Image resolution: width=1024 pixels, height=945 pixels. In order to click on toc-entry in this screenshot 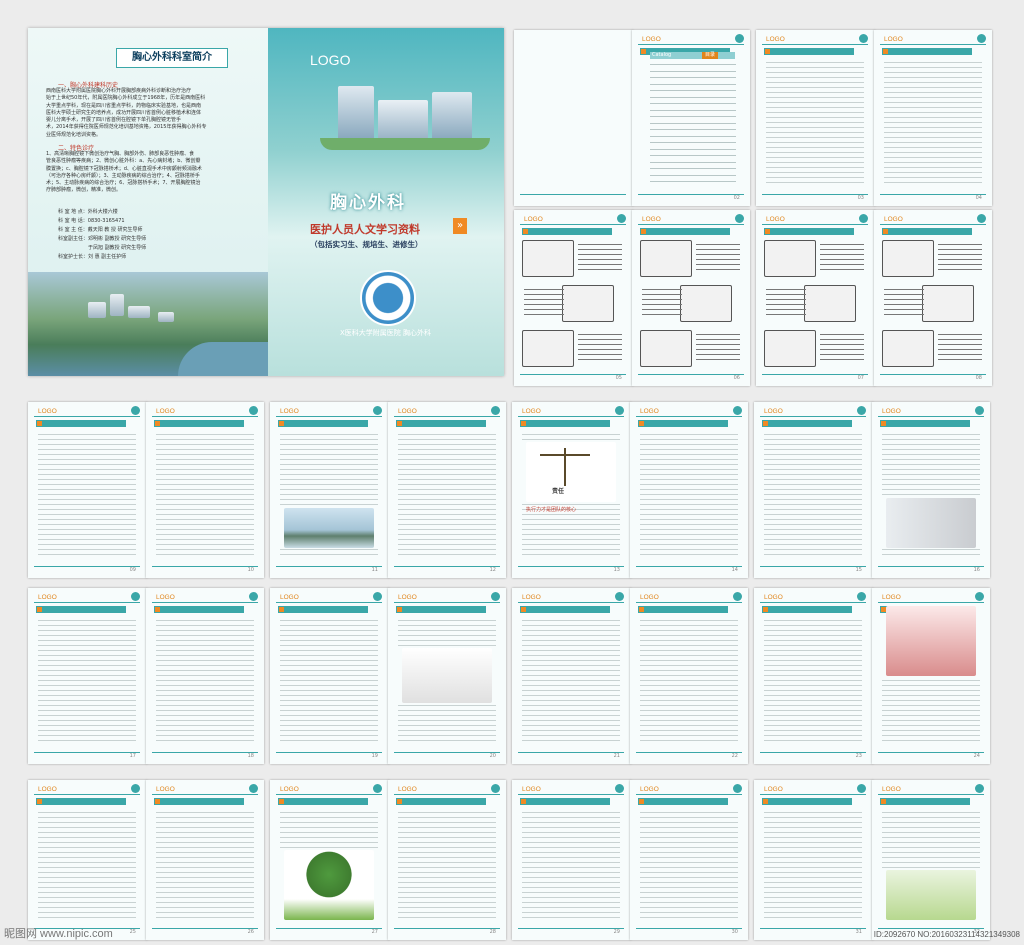, I will do `click(693, 123)`.